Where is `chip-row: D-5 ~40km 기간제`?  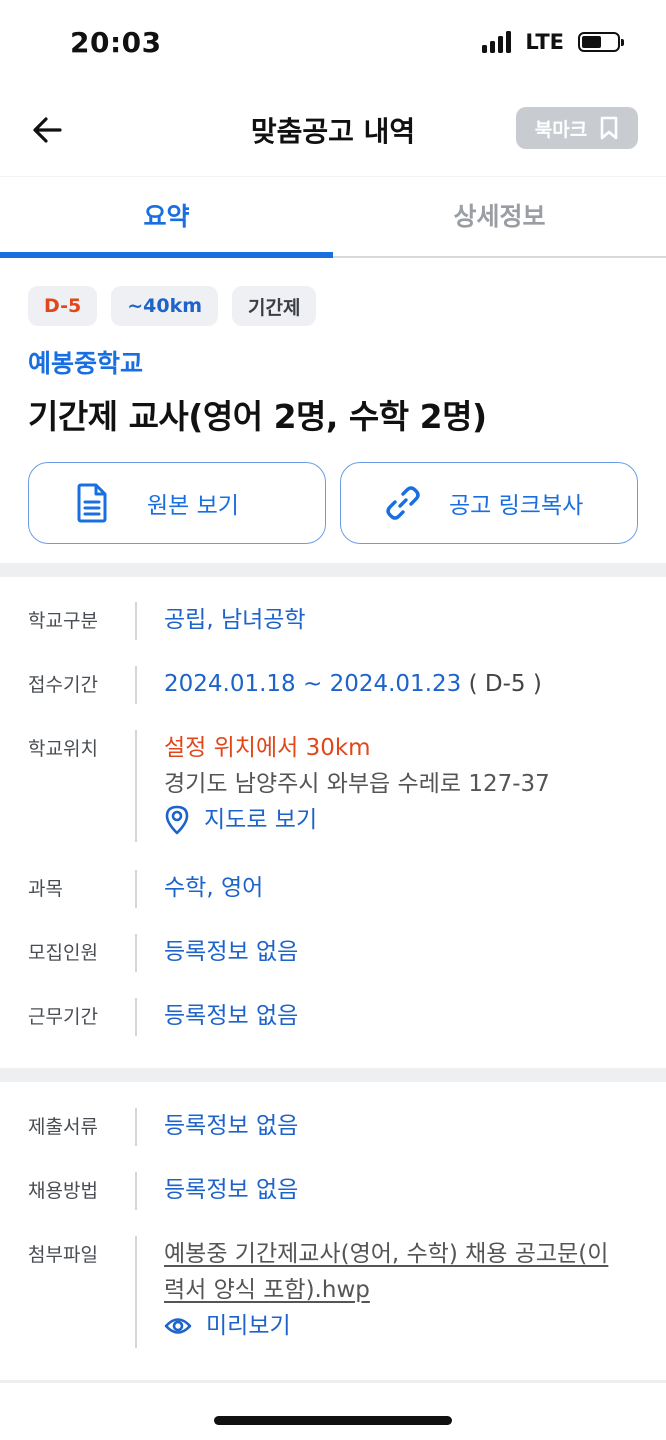 chip-row: D-5 ~40km 기간제 is located at coordinates (333, 306).